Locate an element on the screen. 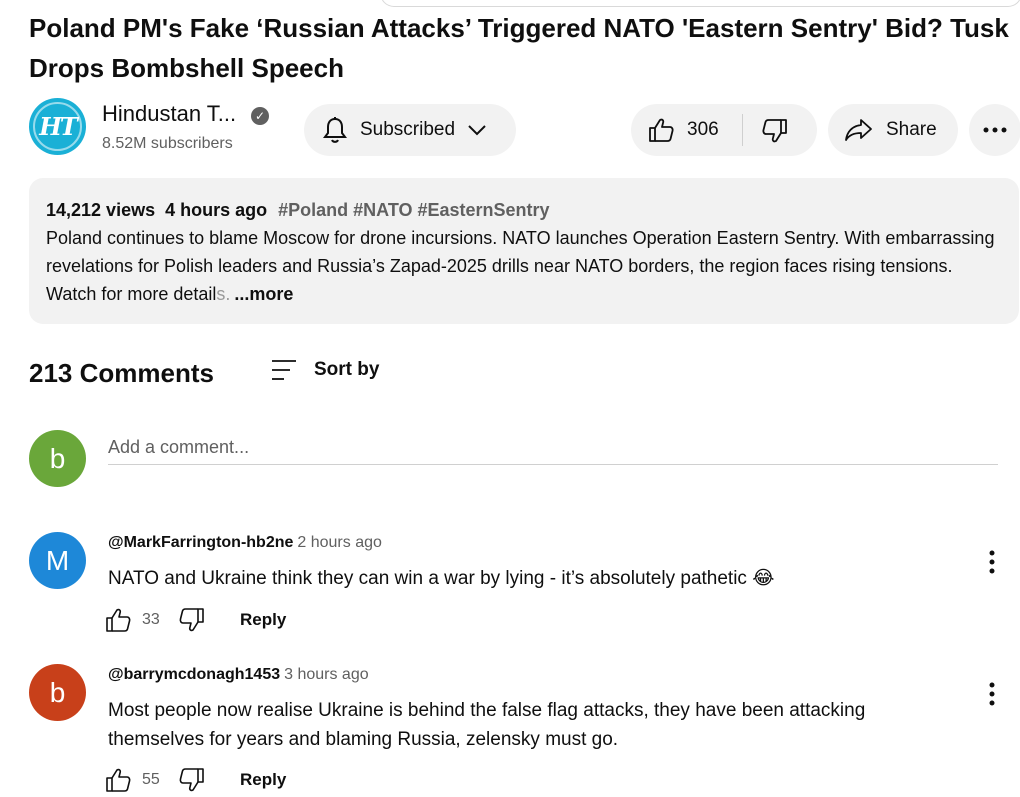  like-dislike-group: 306 is located at coordinates (724, 130).